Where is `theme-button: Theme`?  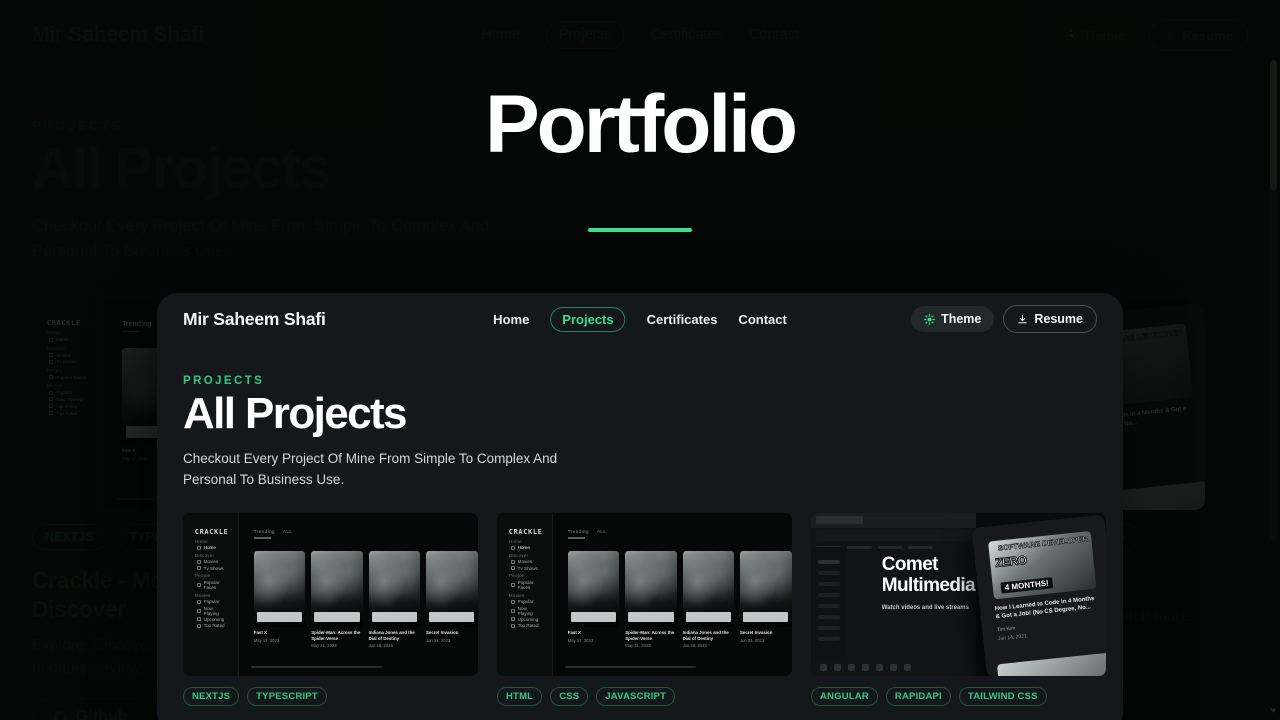
theme-button: Theme is located at coordinates (953, 319).